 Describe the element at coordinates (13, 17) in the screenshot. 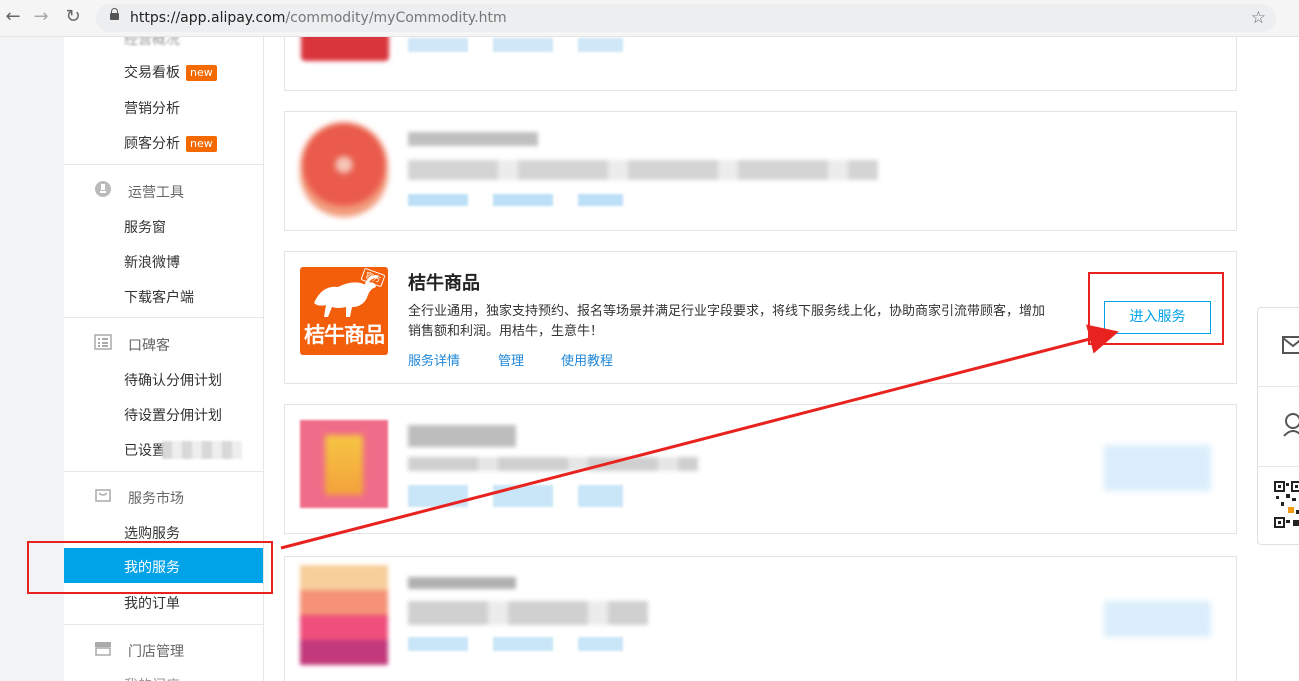

I see `back-arrow-icon: ←` at that location.